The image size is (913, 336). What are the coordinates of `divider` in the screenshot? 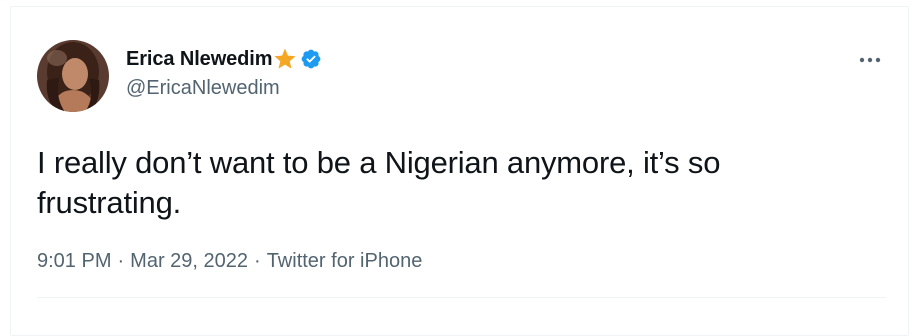 It's located at (461, 297).